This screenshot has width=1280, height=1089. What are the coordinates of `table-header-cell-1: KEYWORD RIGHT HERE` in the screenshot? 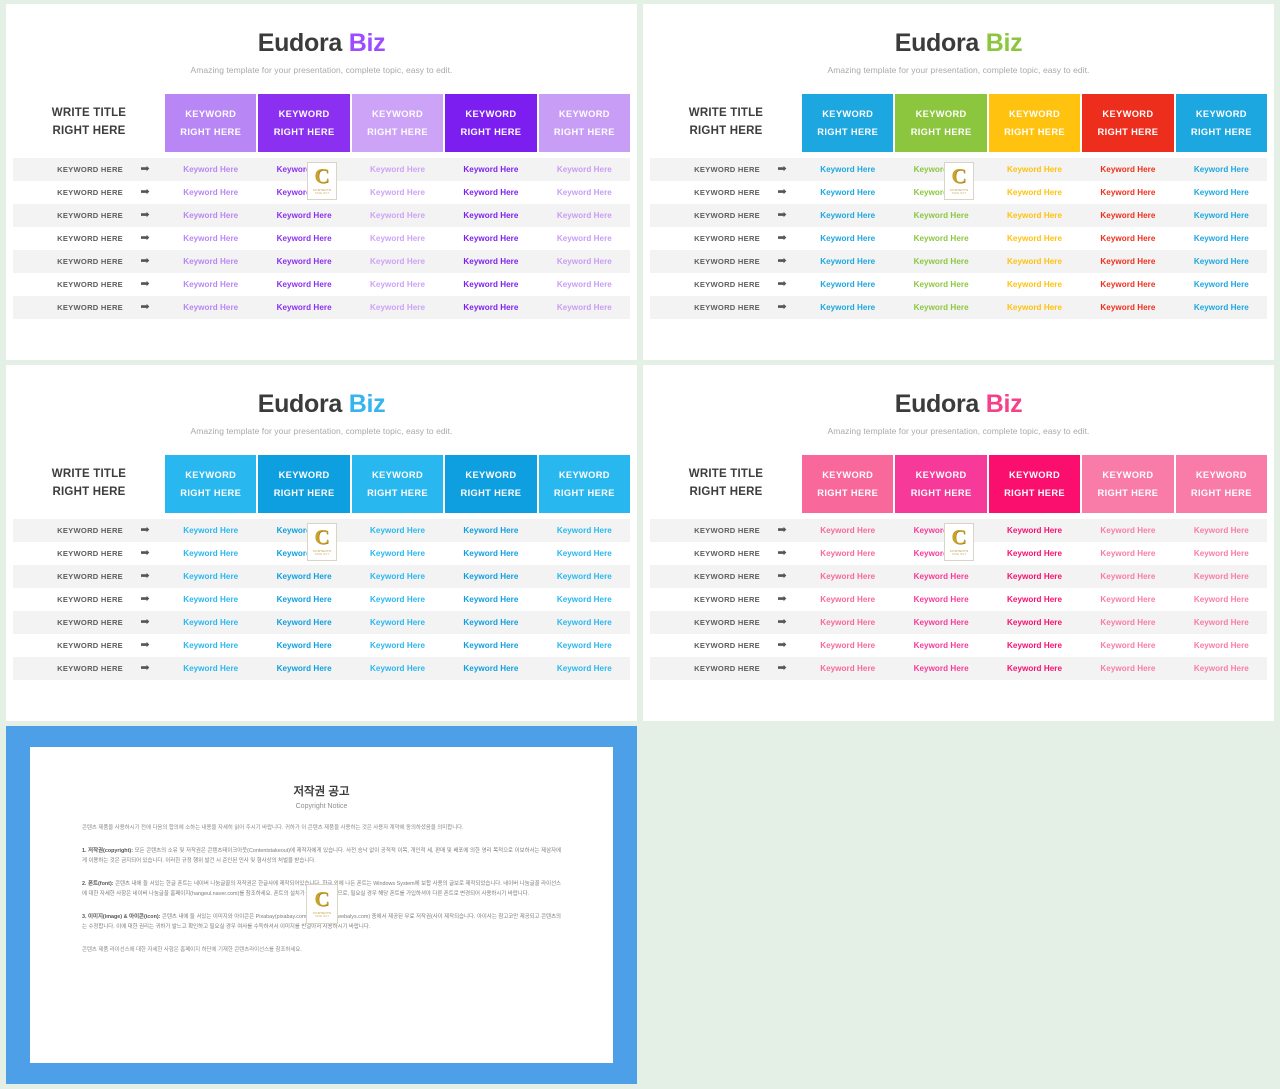 It's located at (848, 123).